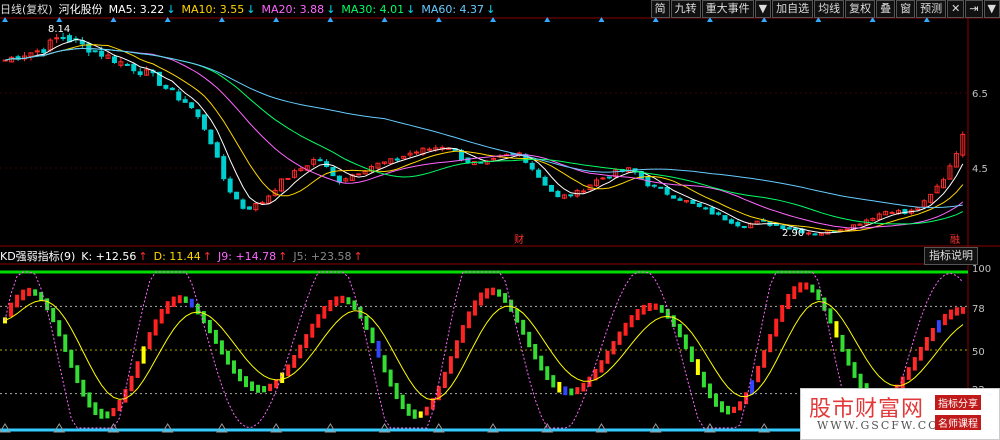 The height and width of the screenshot is (440, 1000). What do you see at coordinates (931, 9) in the screenshot?
I see `forecast-button: 预测` at bounding box center [931, 9].